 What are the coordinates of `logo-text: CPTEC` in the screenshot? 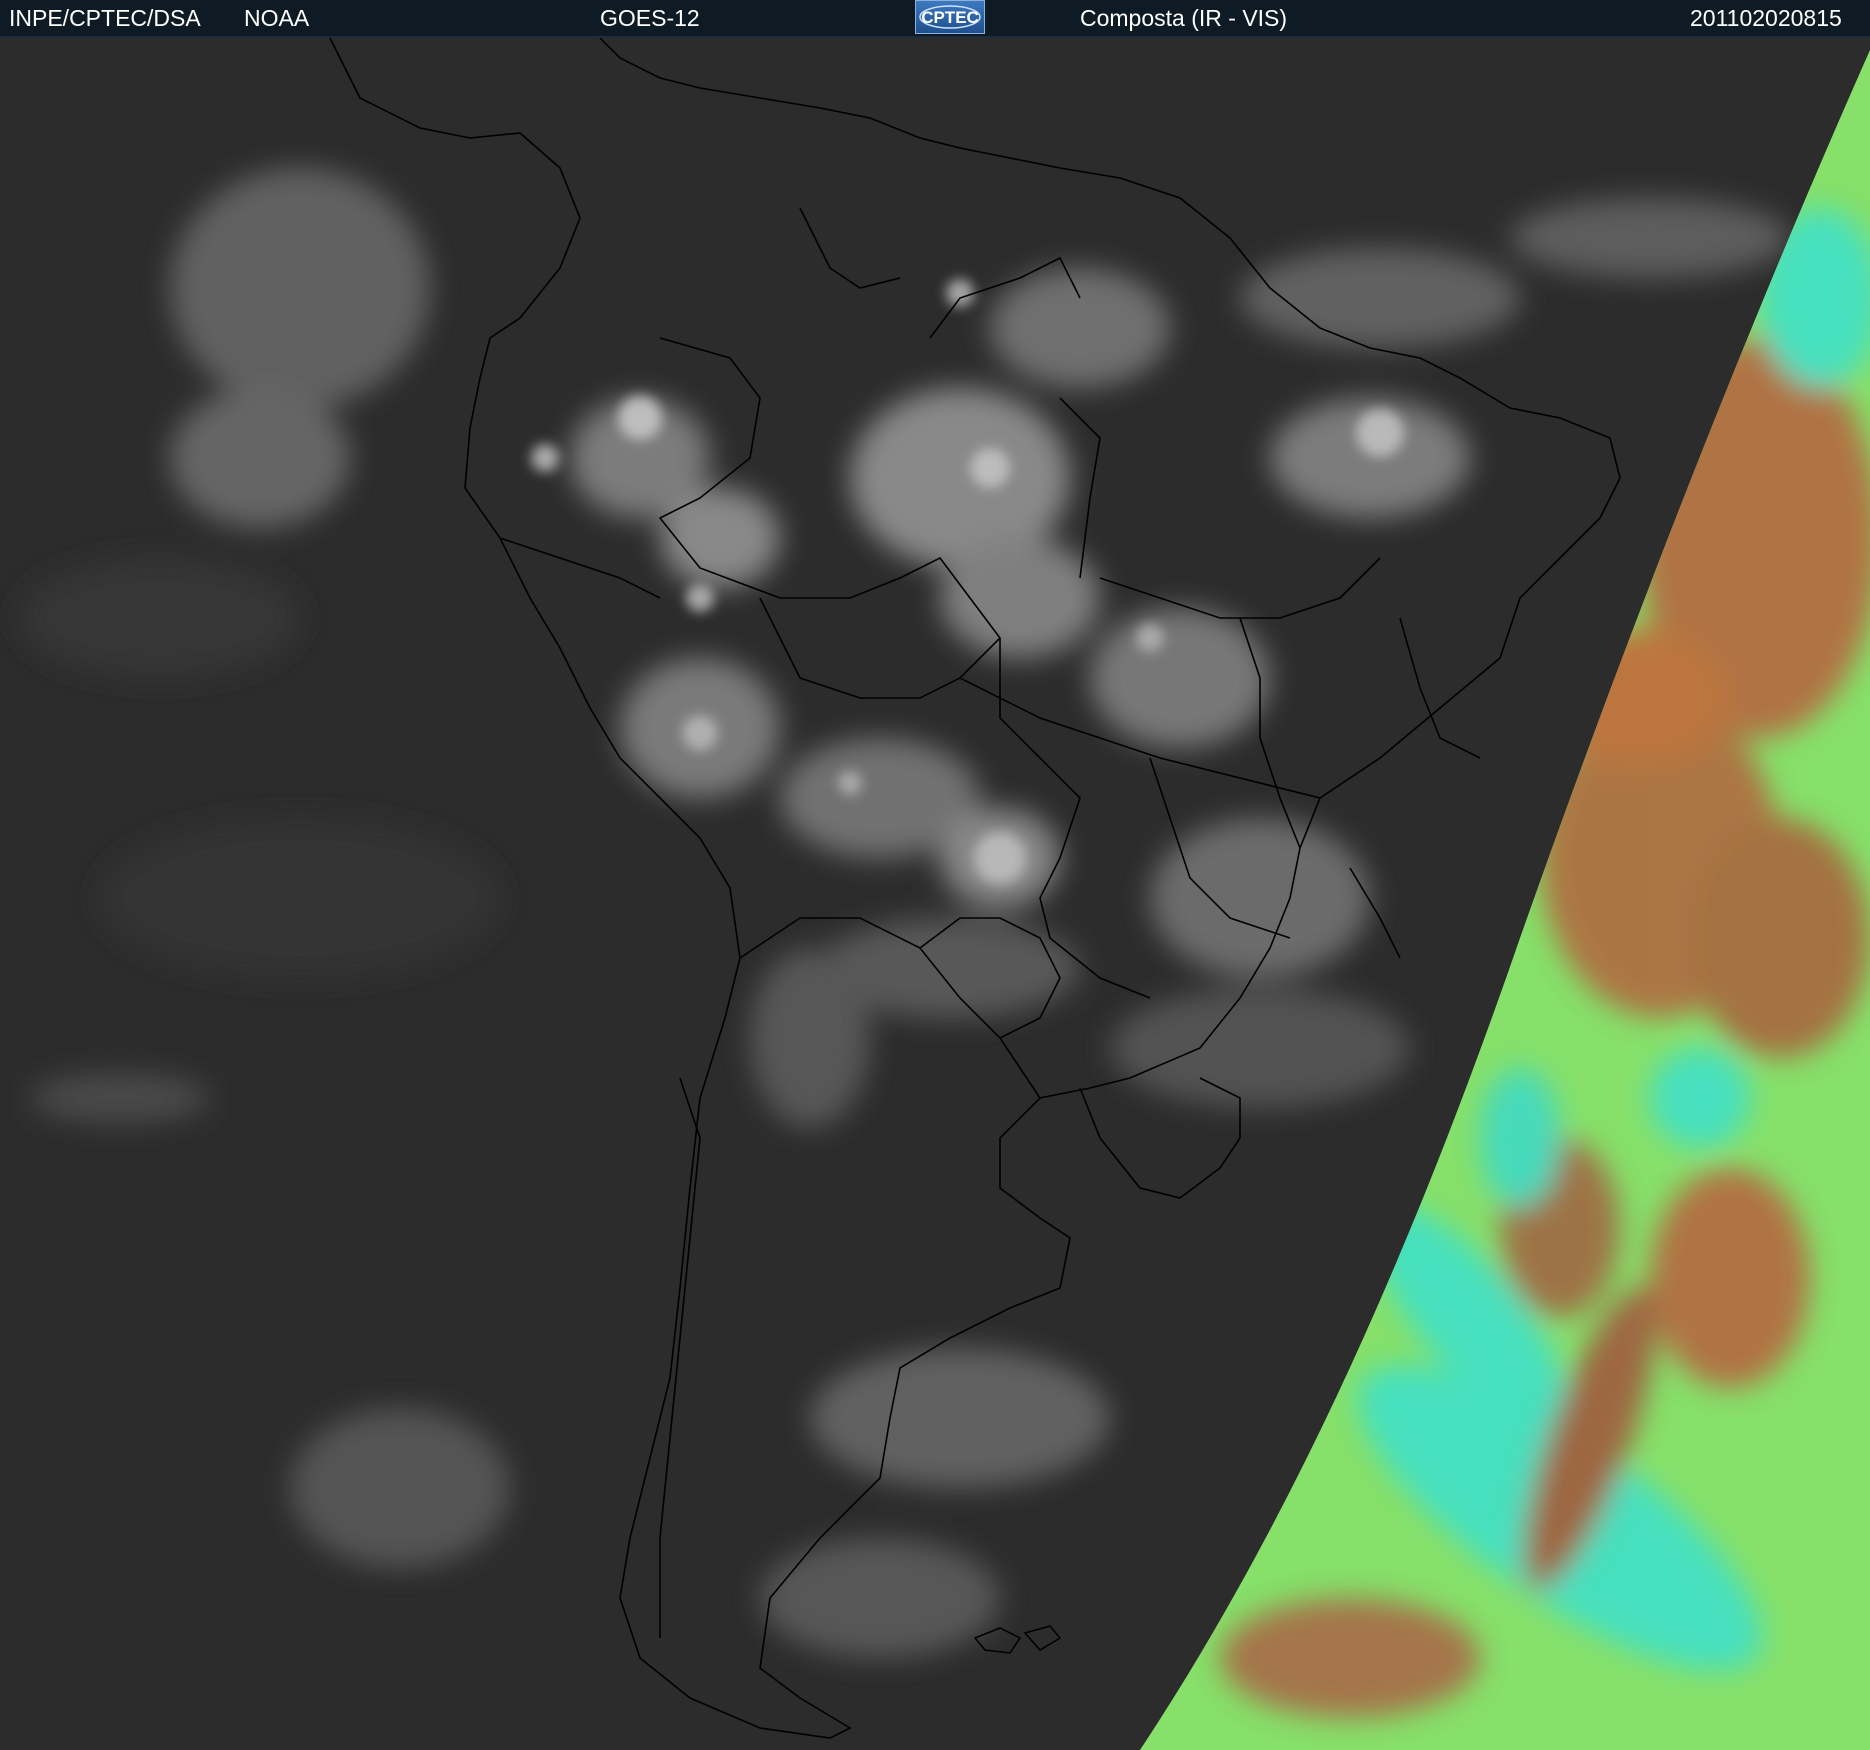 It's located at (950, 17).